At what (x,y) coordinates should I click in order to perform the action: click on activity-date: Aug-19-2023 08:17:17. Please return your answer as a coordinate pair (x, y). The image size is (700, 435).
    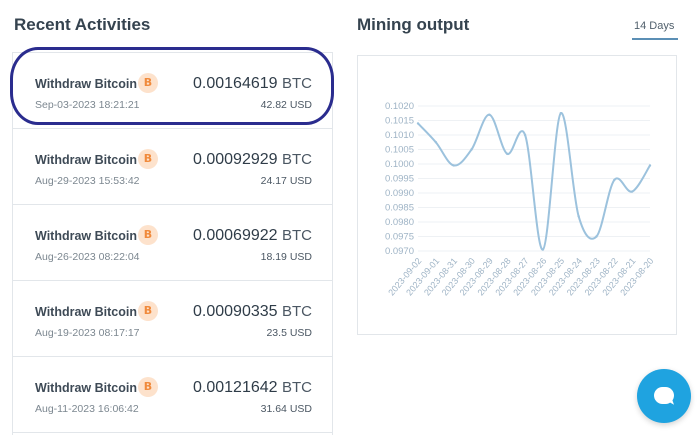
    Looking at the image, I should click on (87, 333).